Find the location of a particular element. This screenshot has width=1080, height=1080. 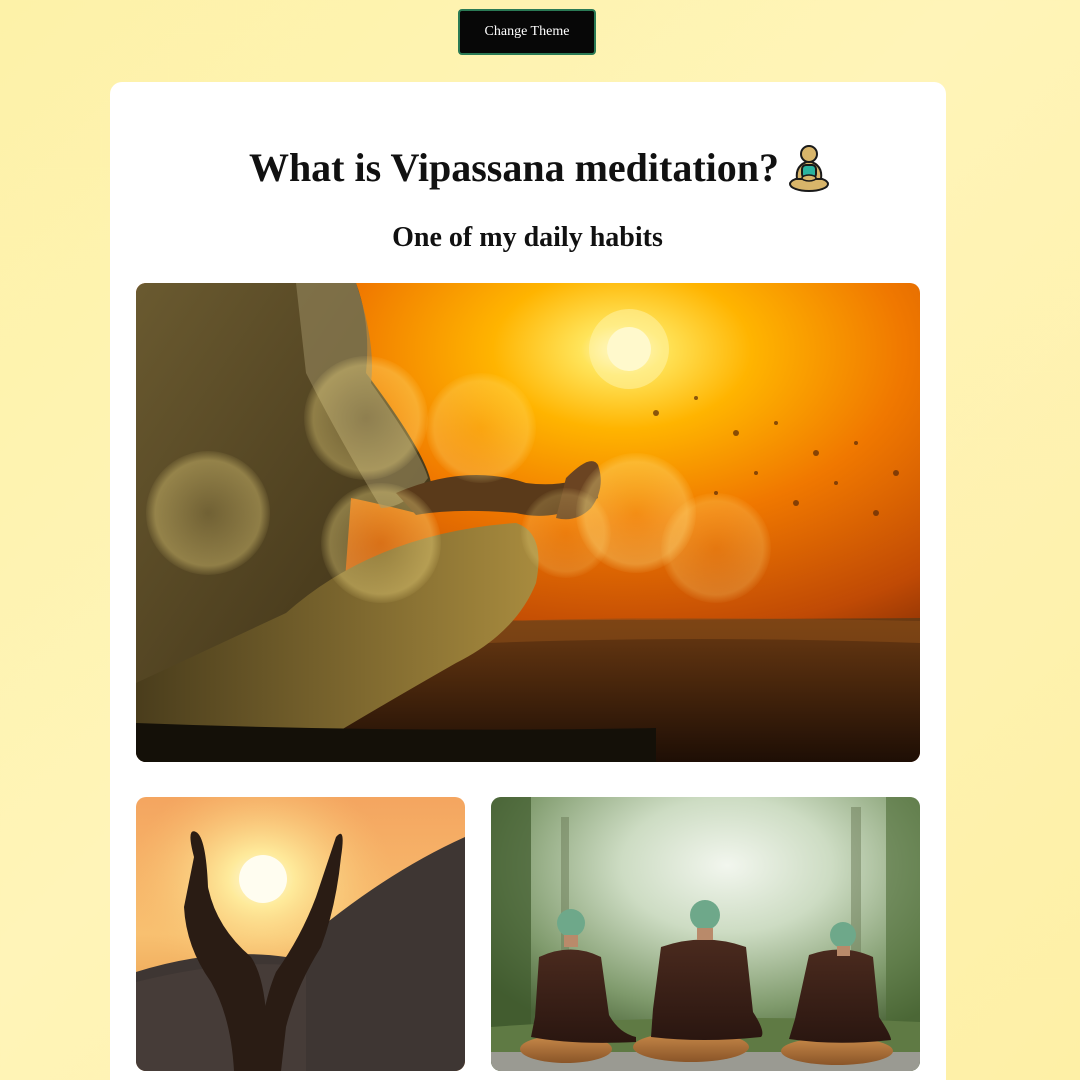

monks-meditating-in-forest-photo is located at coordinates (705, 934).